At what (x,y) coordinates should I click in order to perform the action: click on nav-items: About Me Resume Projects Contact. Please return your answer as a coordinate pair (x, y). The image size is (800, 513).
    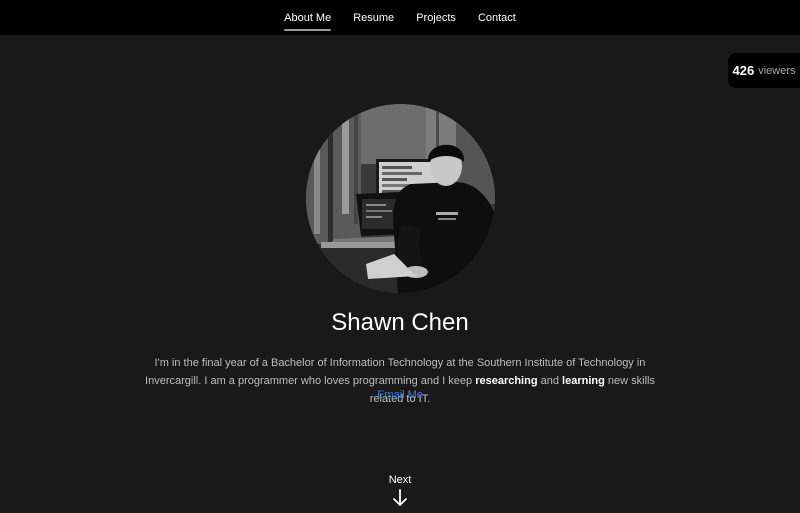
    Looking at the image, I should click on (400, 17).